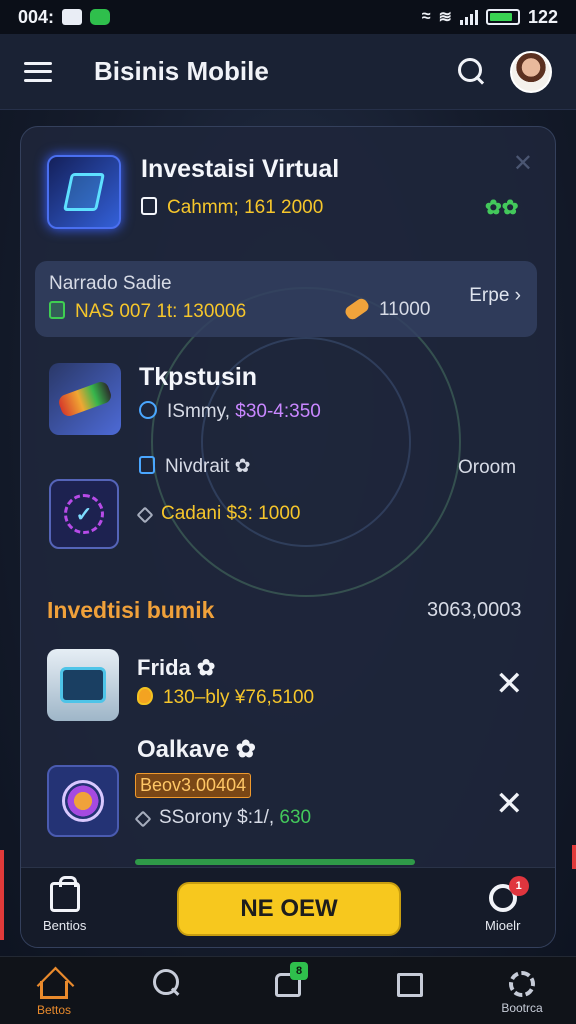  What do you see at coordinates (288, 17) in the screenshot?
I see `status-bar: 004: ≈ ≋ 122` at bounding box center [288, 17].